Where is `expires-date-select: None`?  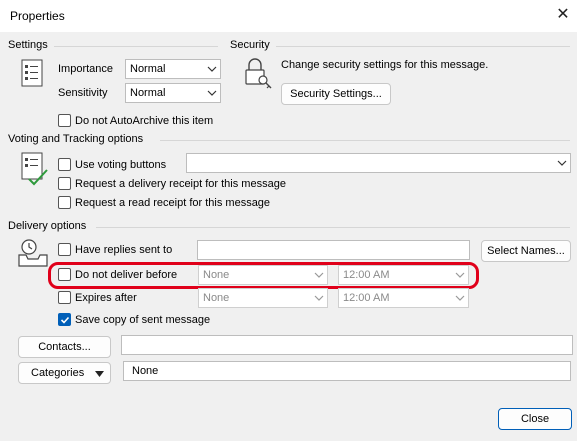
expires-date-select: None is located at coordinates (263, 298).